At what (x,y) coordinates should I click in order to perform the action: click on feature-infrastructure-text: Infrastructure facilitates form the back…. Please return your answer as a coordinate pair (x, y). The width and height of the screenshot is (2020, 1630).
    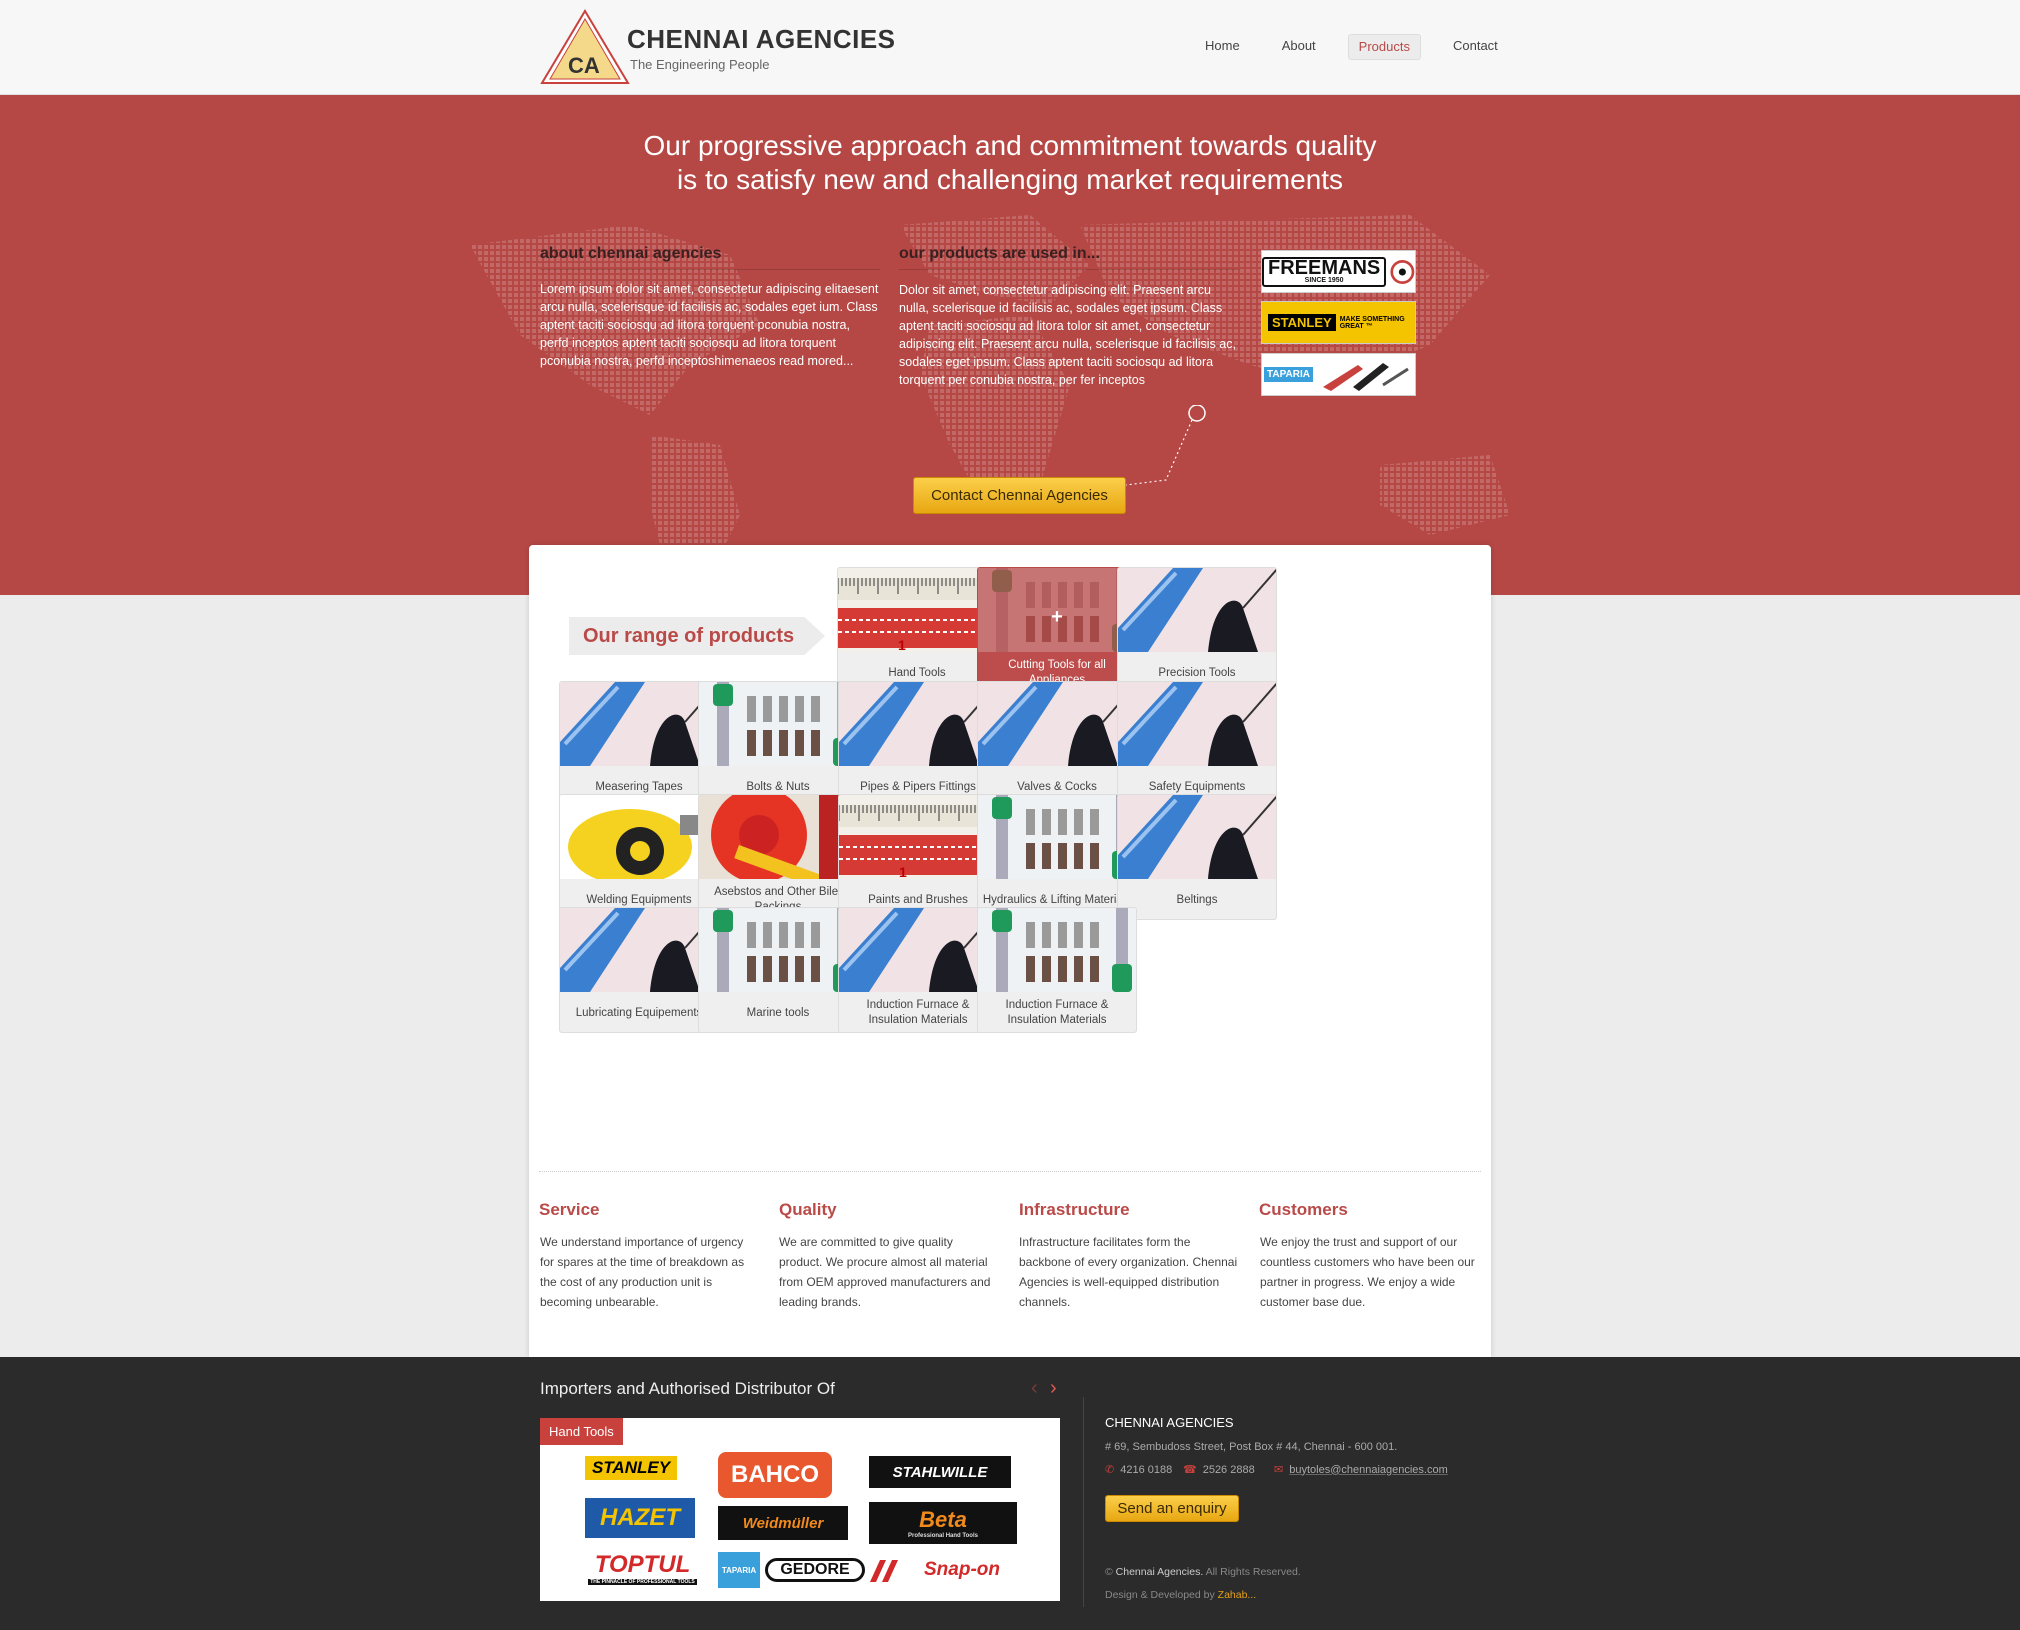
    Looking at the image, I should click on (1128, 1272).